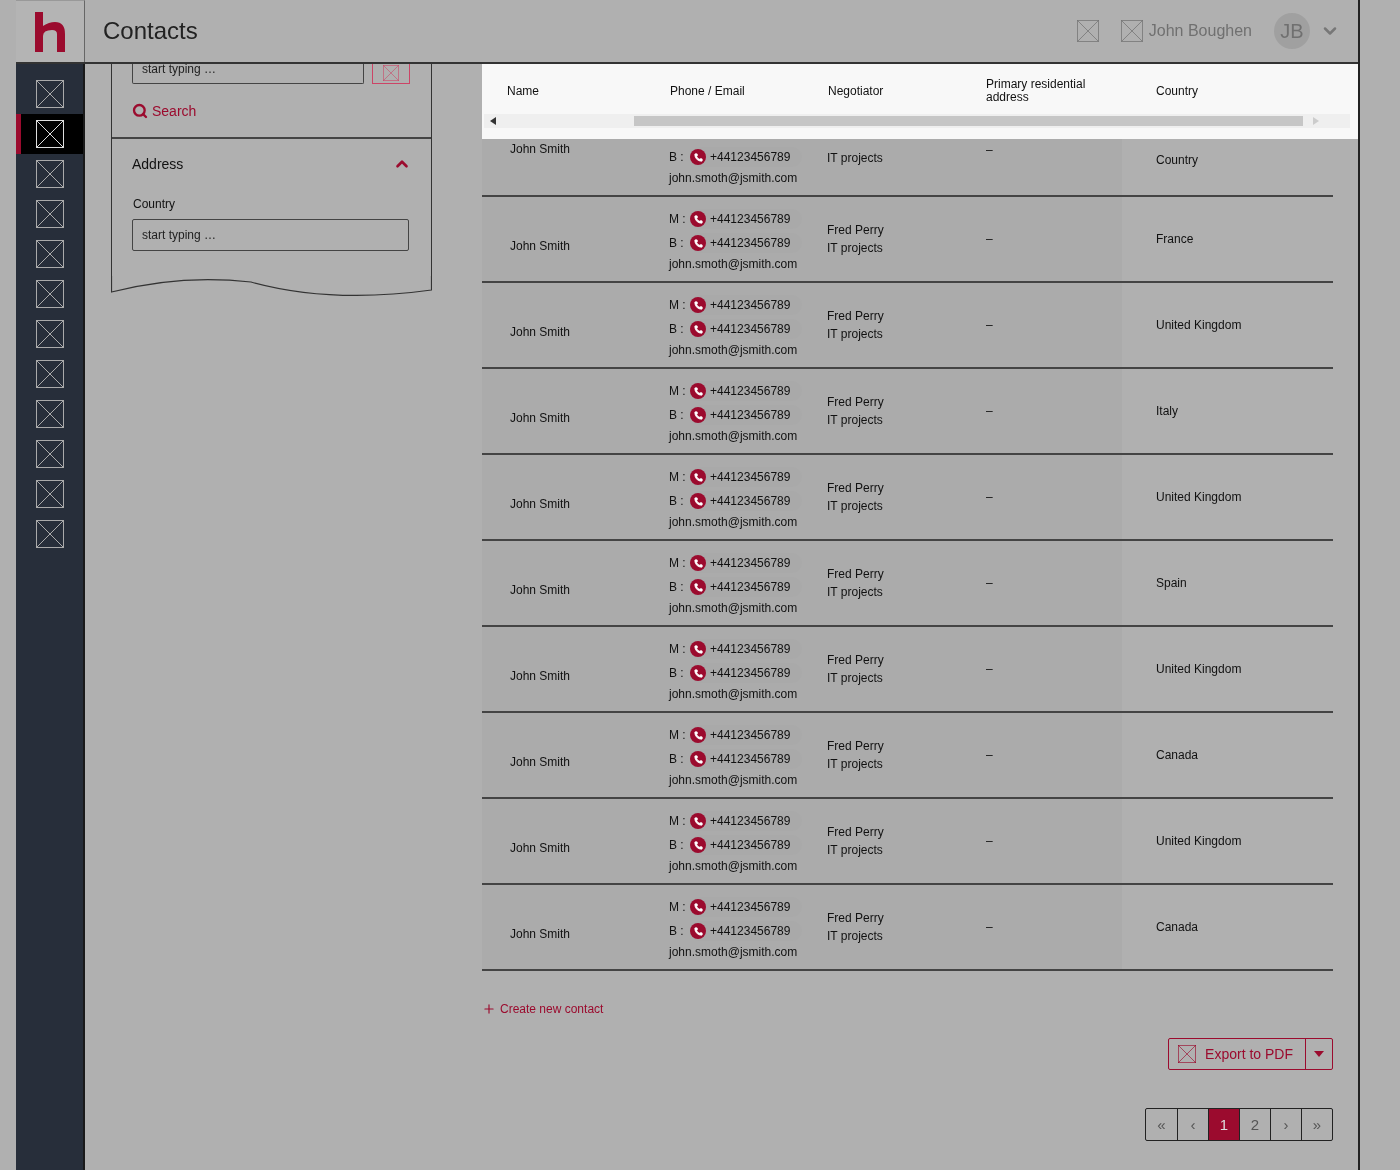  I want to click on page-button: 1, so click(1223, 1124).